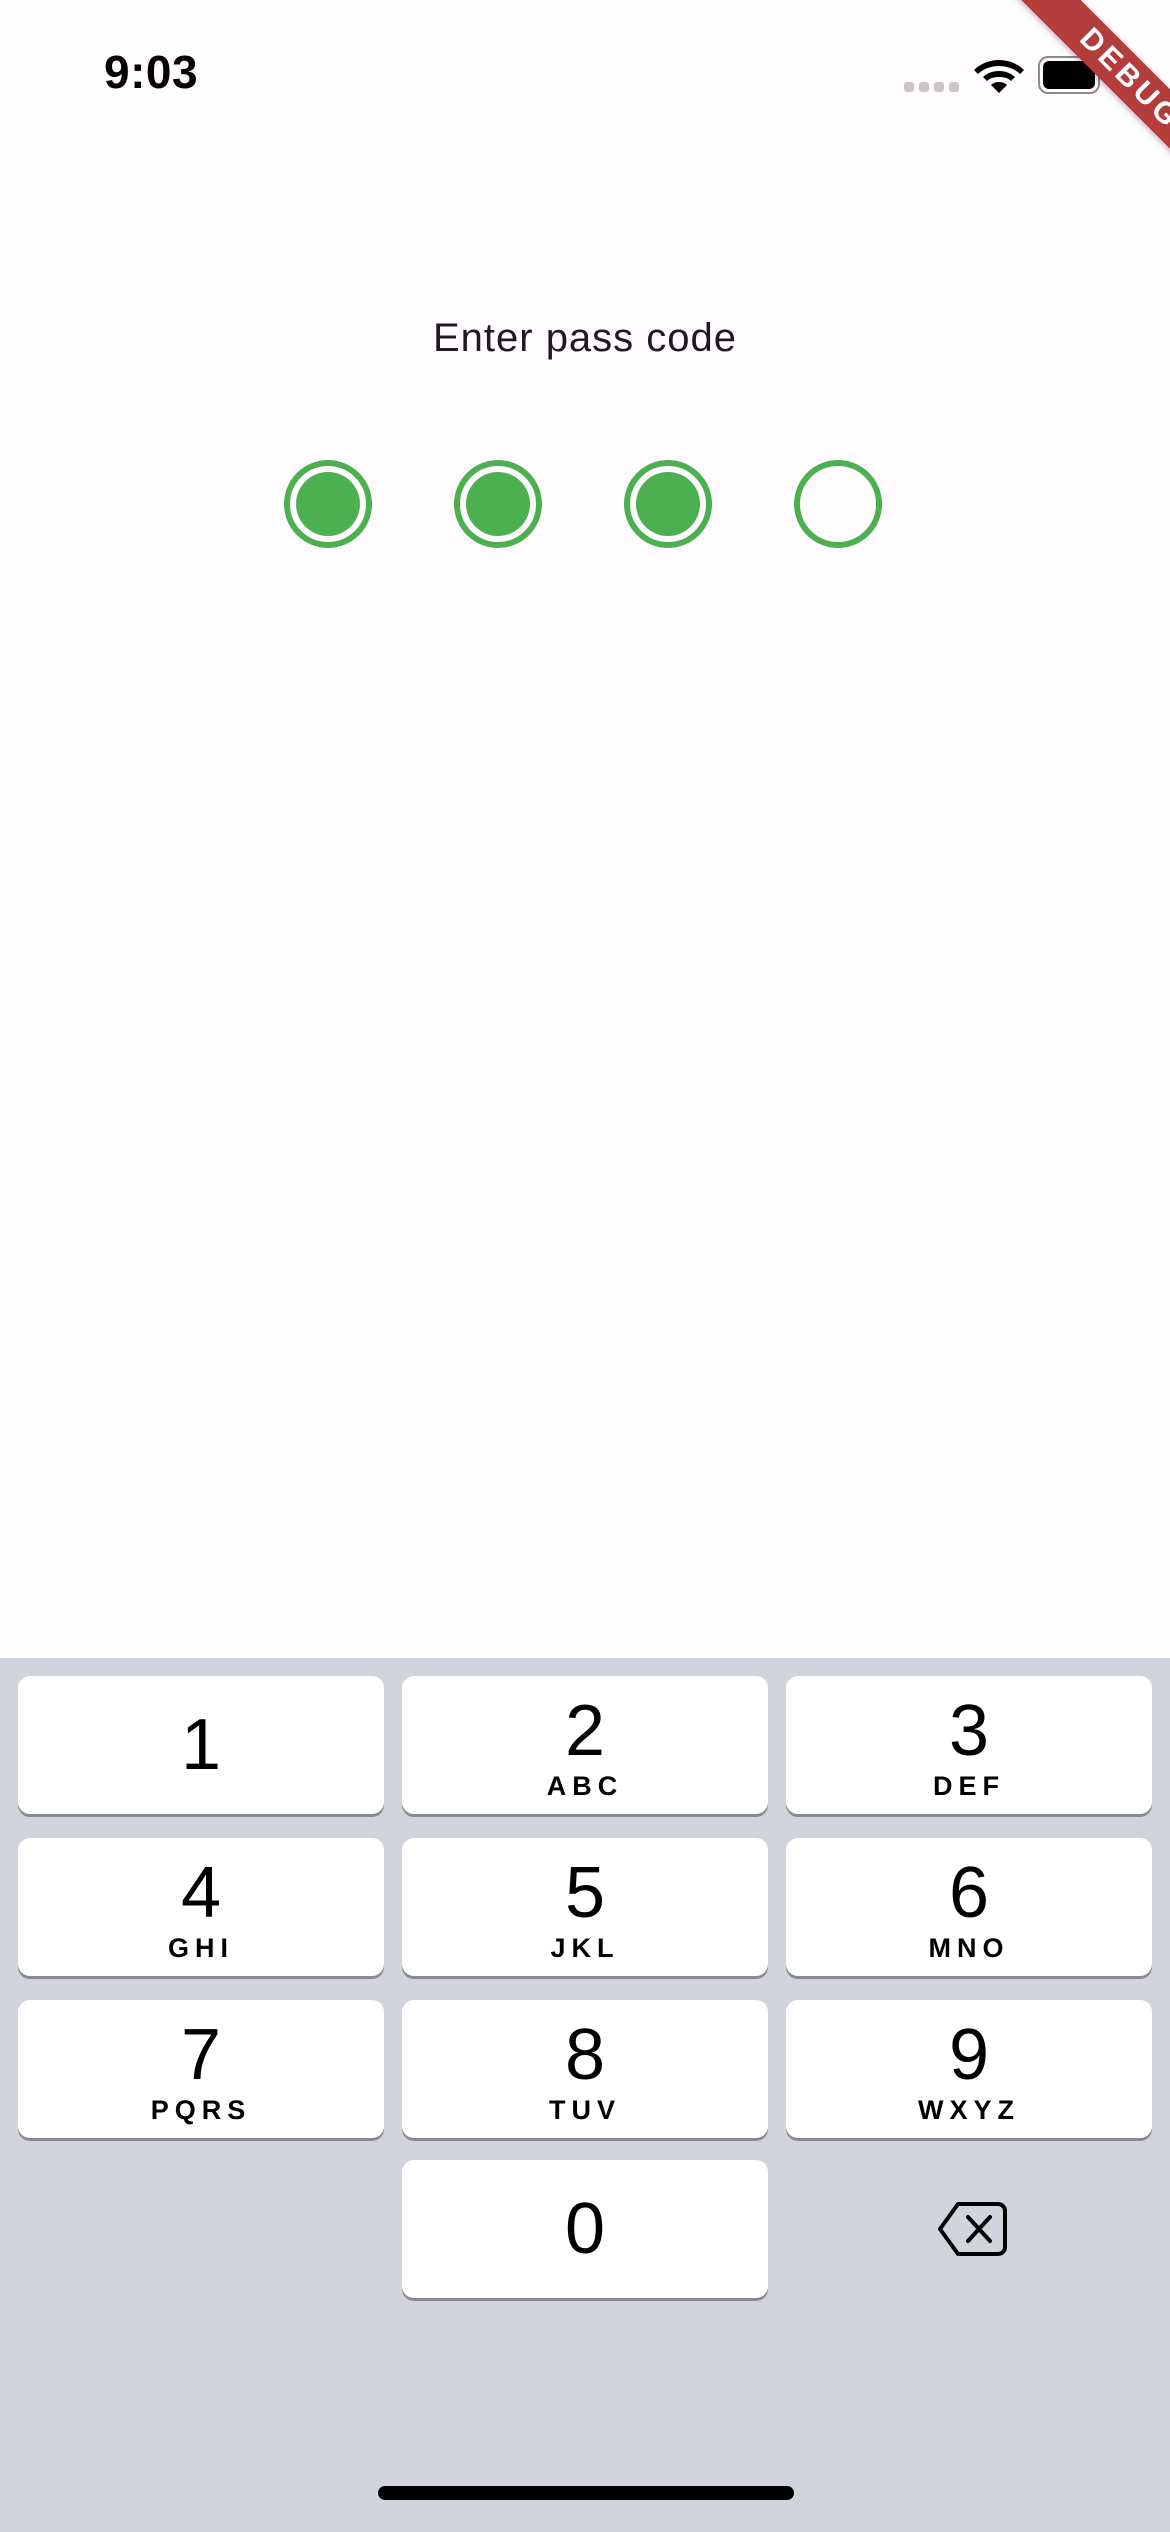  What do you see at coordinates (585, 2055) in the screenshot?
I see `key-digit: 8` at bounding box center [585, 2055].